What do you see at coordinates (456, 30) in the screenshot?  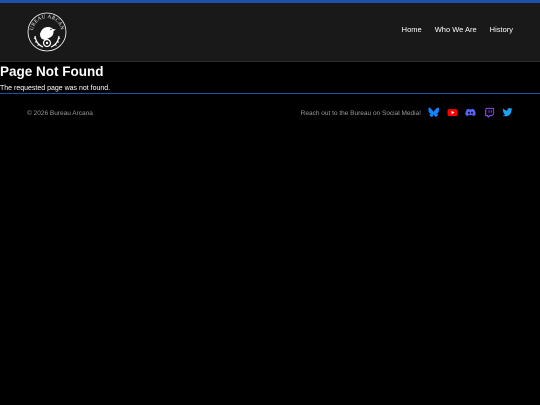 I see `nav-who-we-are-link: Who We Are` at bounding box center [456, 30].